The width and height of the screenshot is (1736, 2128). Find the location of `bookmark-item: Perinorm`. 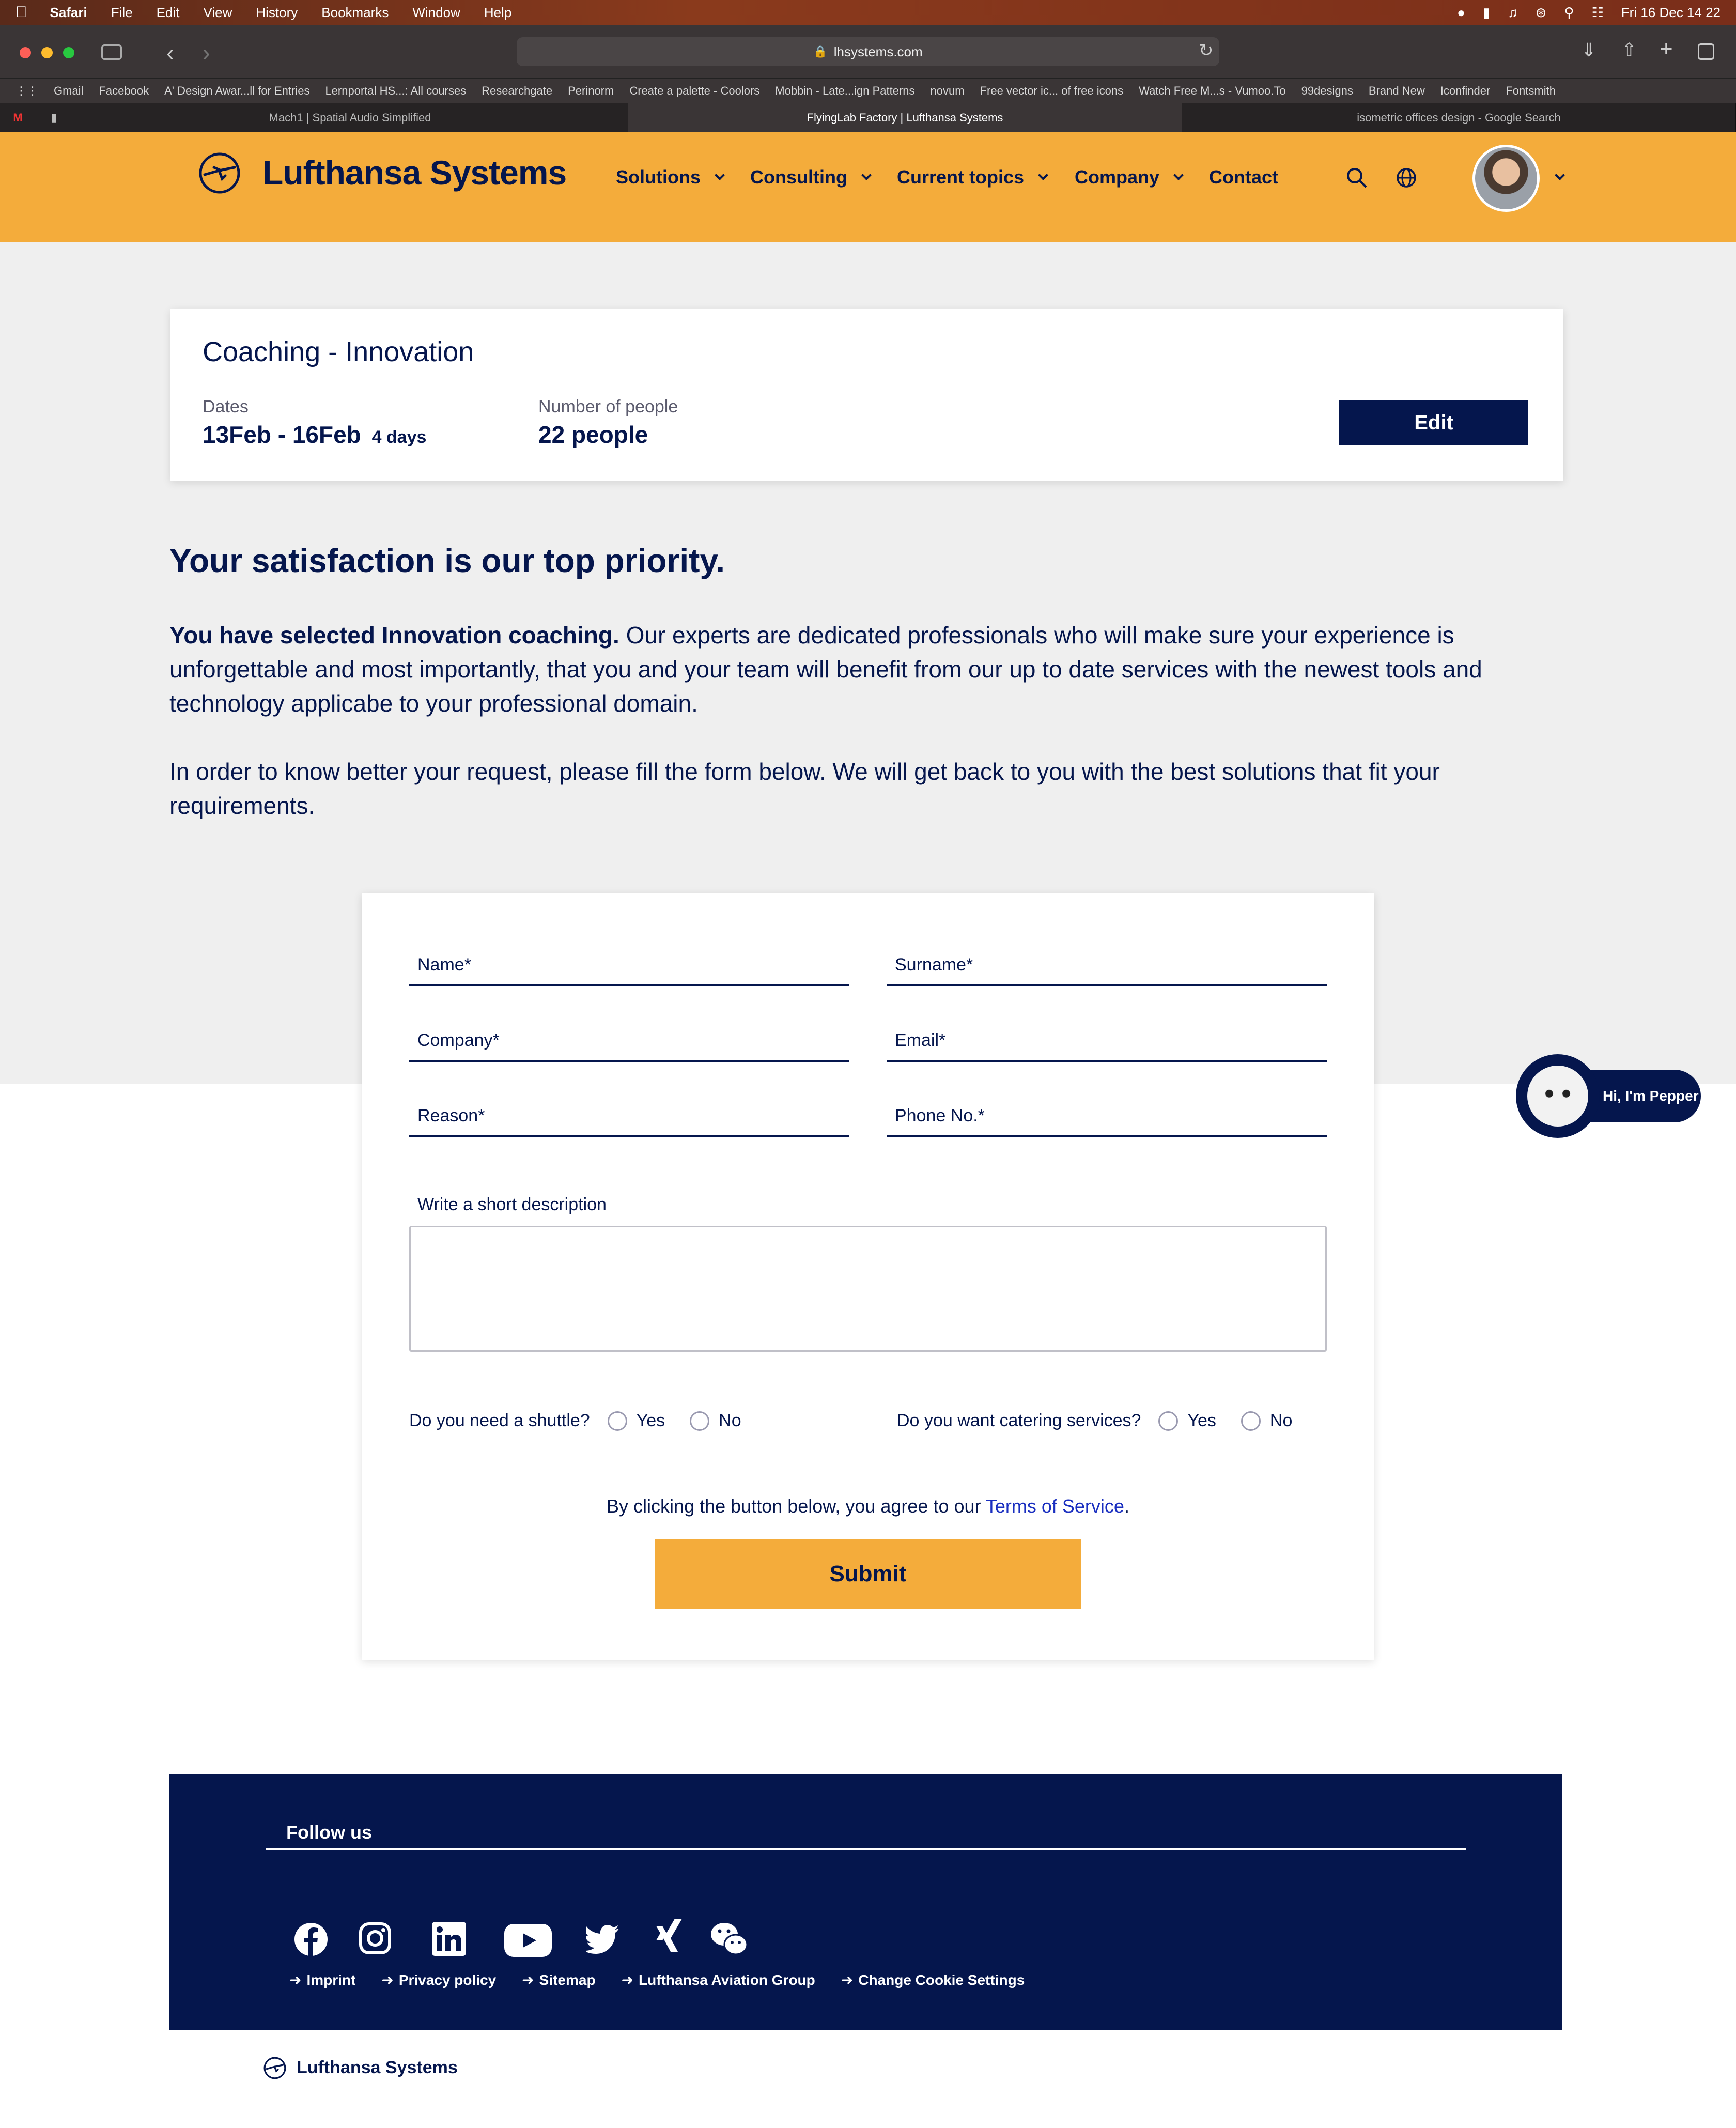

bookmark-item: Perinorm is located at coordinates (591, 91).